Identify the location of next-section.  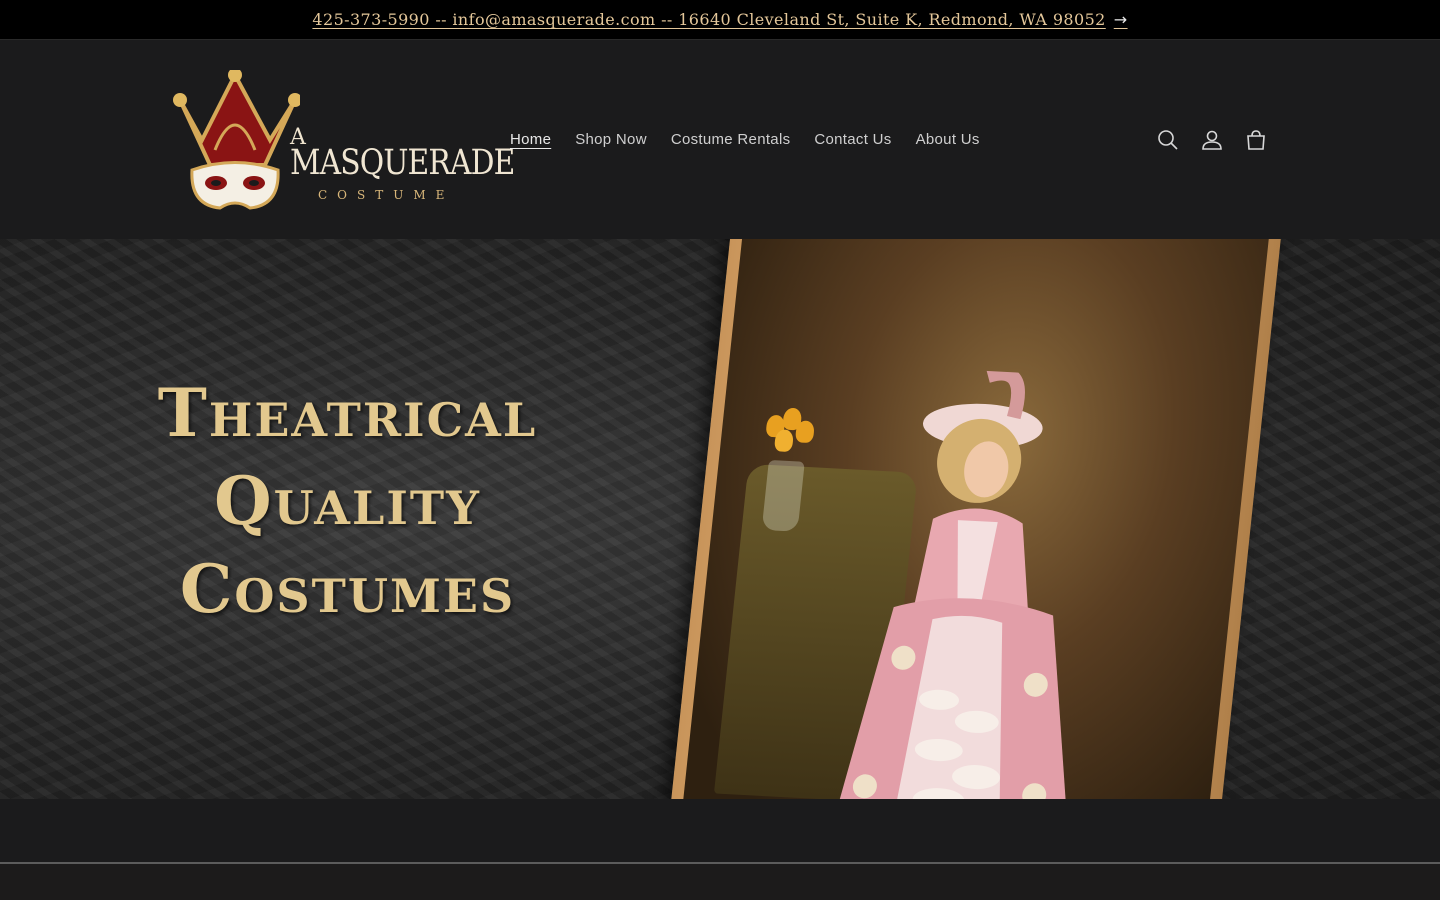
(720, 882).